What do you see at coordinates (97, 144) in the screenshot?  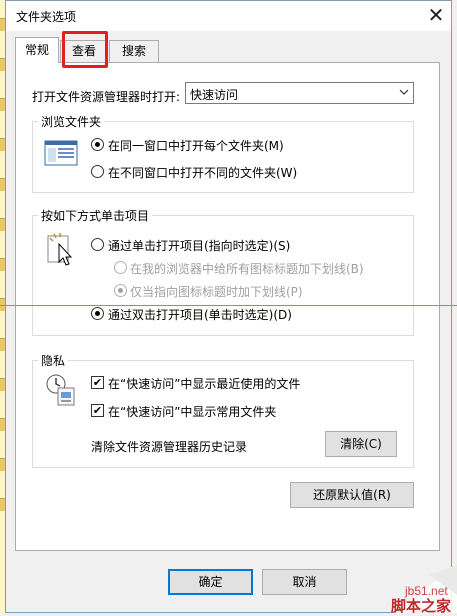 I see `radio-same-window` at bounding box center [97, 144].